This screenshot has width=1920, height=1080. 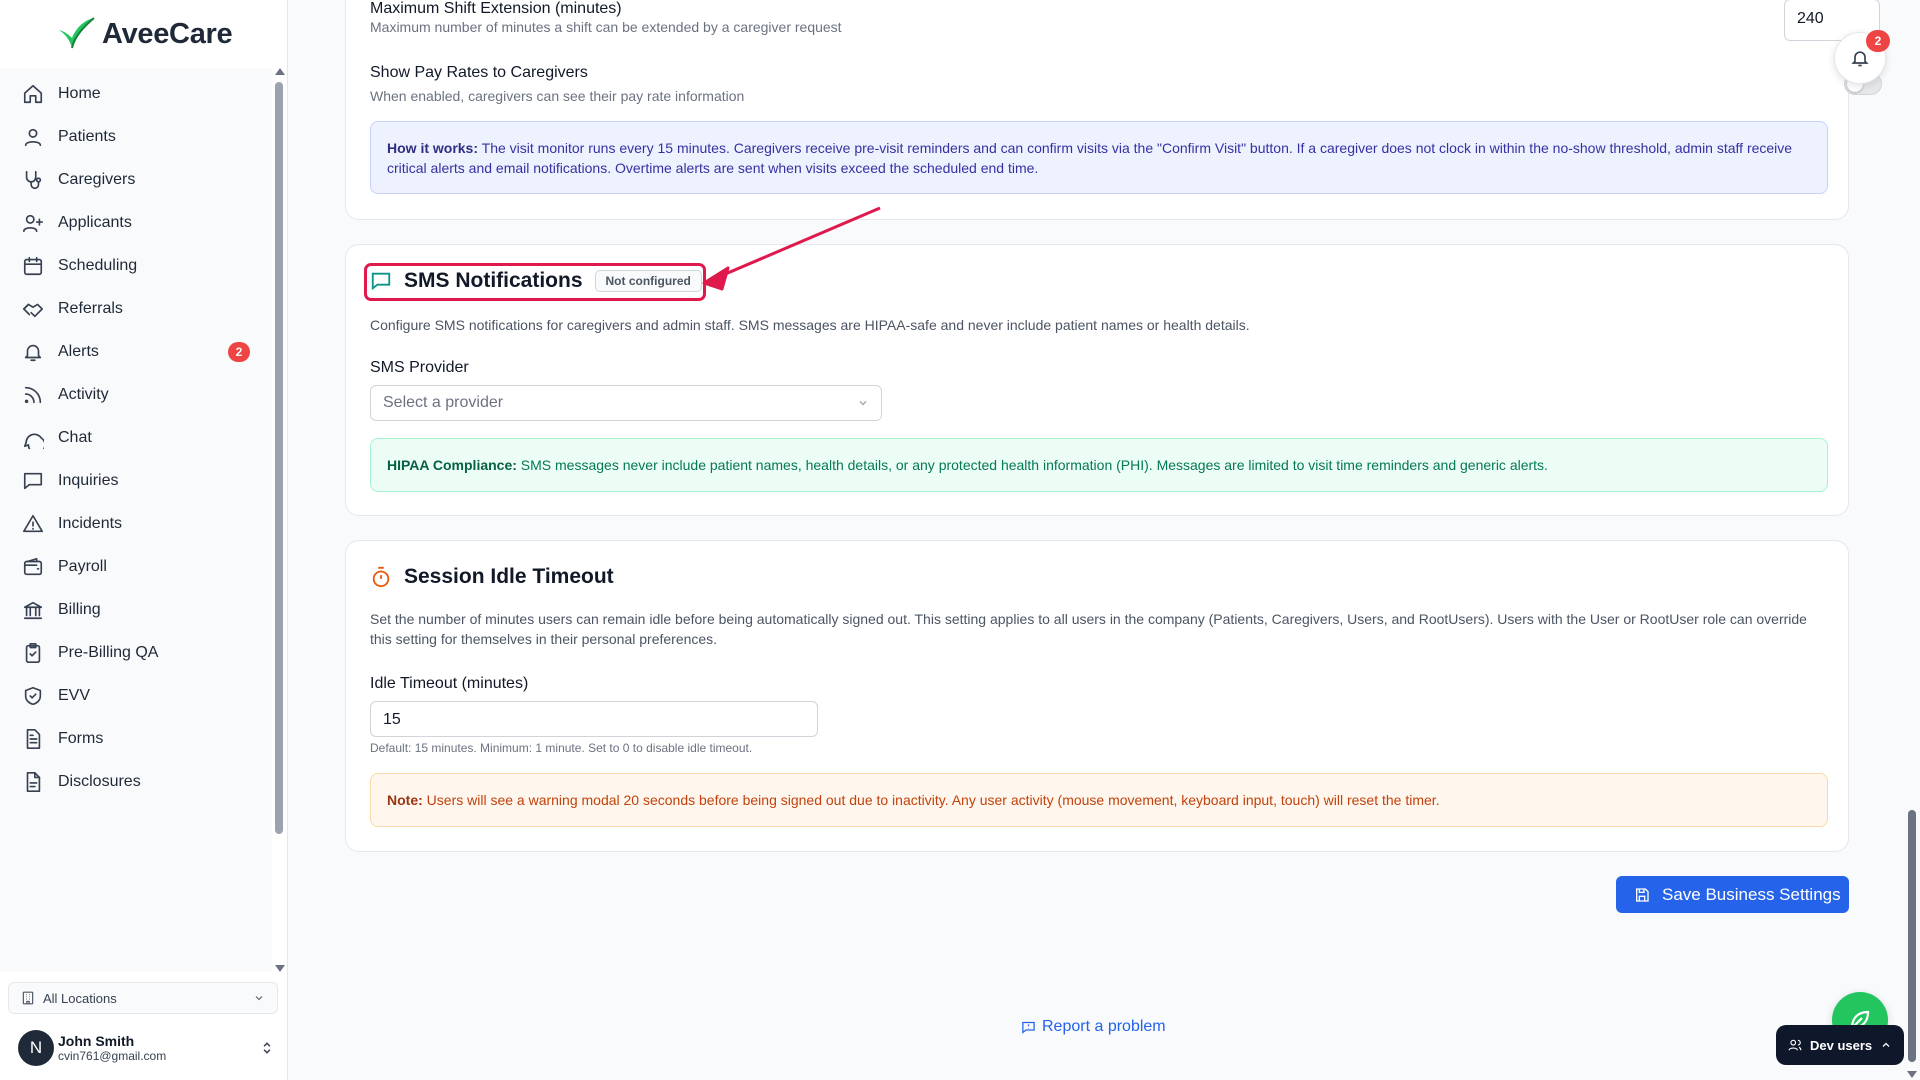 I want to click on sidebar-item-caregivers: Caregivers, so click(x=138, y=180).